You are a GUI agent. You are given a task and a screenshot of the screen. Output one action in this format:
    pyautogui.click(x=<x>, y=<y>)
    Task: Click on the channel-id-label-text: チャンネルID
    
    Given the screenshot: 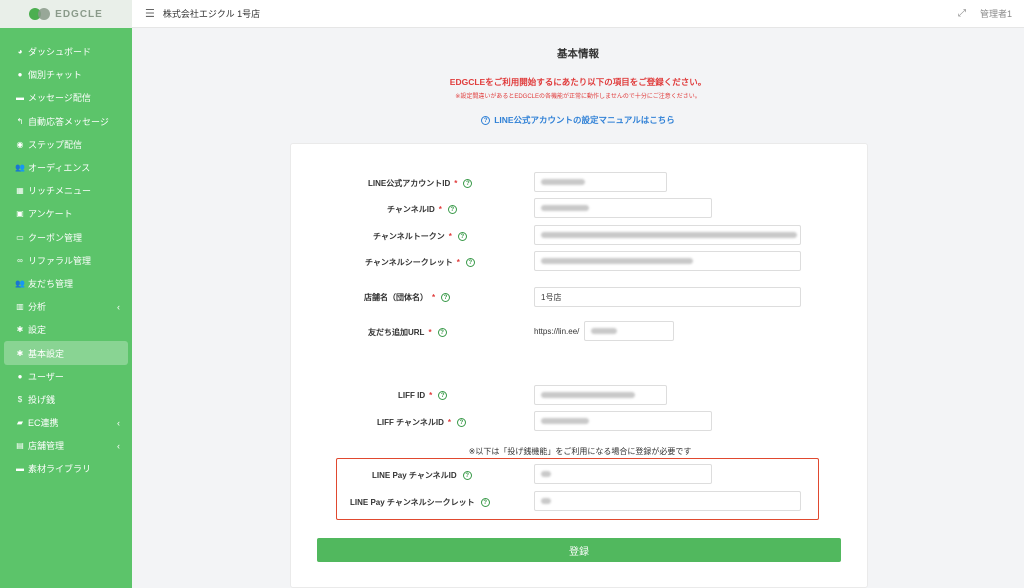 What is the action you would take?
    pyautogui.click(x=411, y=209)
    